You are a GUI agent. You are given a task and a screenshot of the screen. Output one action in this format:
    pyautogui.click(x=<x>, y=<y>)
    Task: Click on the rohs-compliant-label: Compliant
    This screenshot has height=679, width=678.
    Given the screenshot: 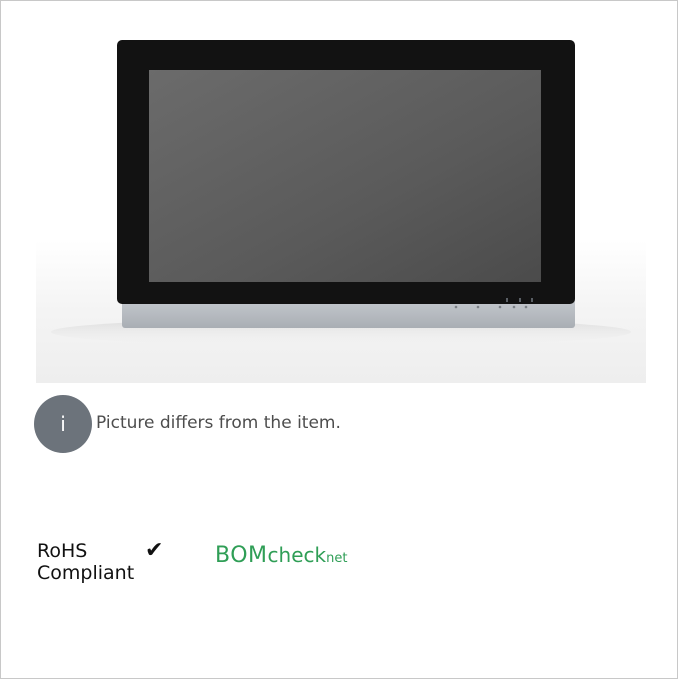 What is the action you would take?
    pyautogui.click(x=86, y=573)
    